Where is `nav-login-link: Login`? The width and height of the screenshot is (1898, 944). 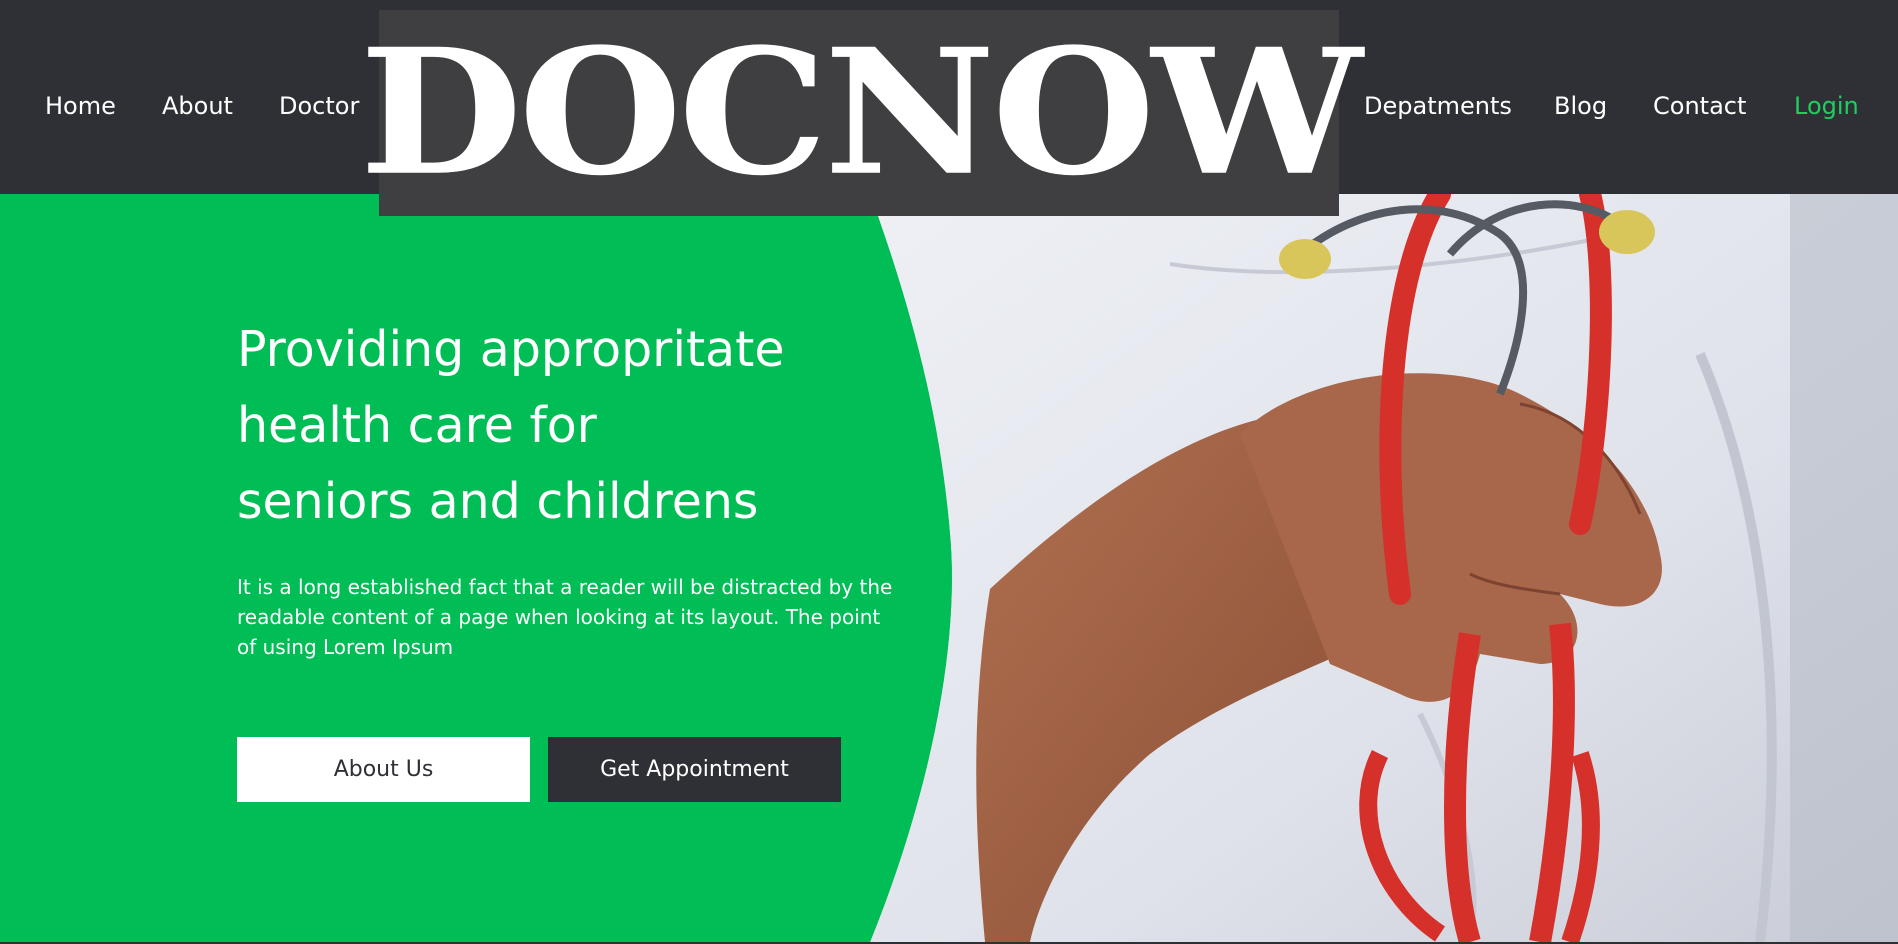
nav-login-link: Login is located at coordinates (1826, 106).